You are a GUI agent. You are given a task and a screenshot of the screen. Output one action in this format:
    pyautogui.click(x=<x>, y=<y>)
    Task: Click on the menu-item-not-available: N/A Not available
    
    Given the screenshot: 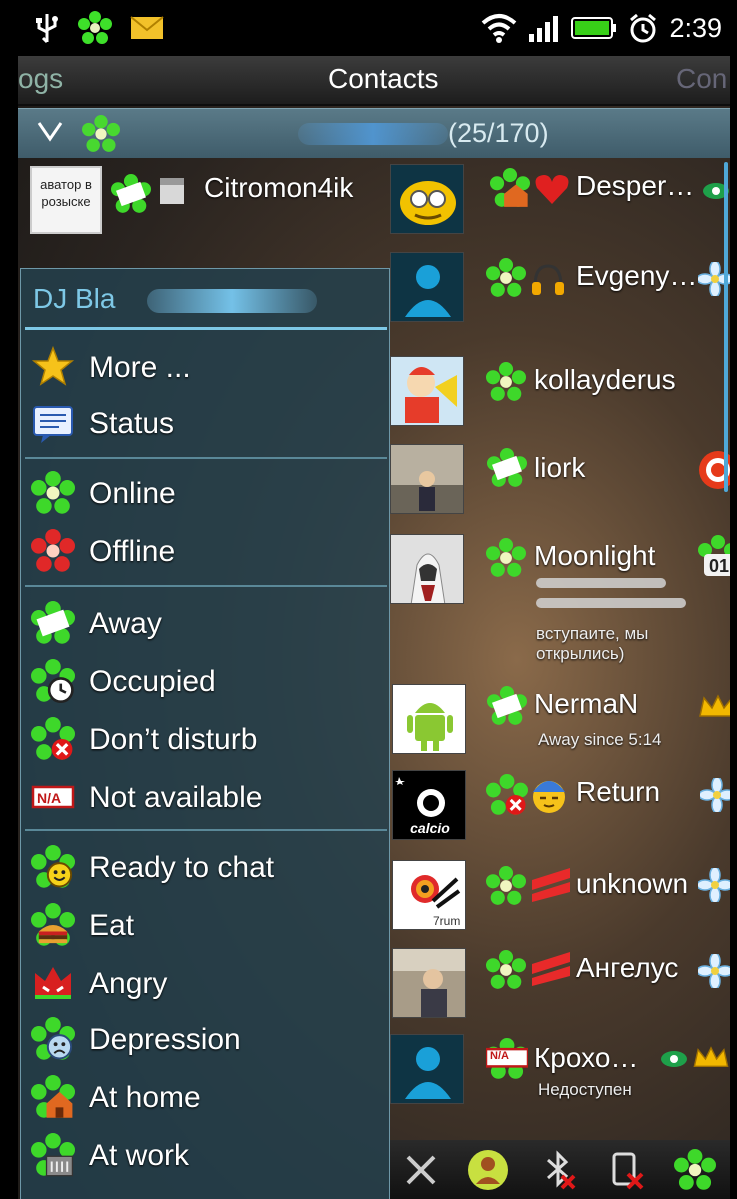 What is the action you would take?
    pyautogui.click(x=207, y=798)
    